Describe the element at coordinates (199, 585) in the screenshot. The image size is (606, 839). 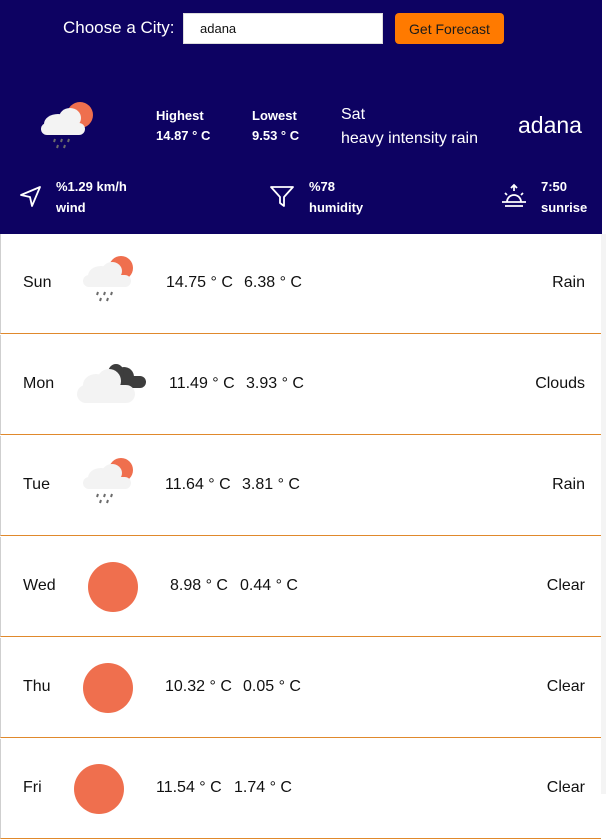
I see `forecast-high: 8.98 ° C` at that location.